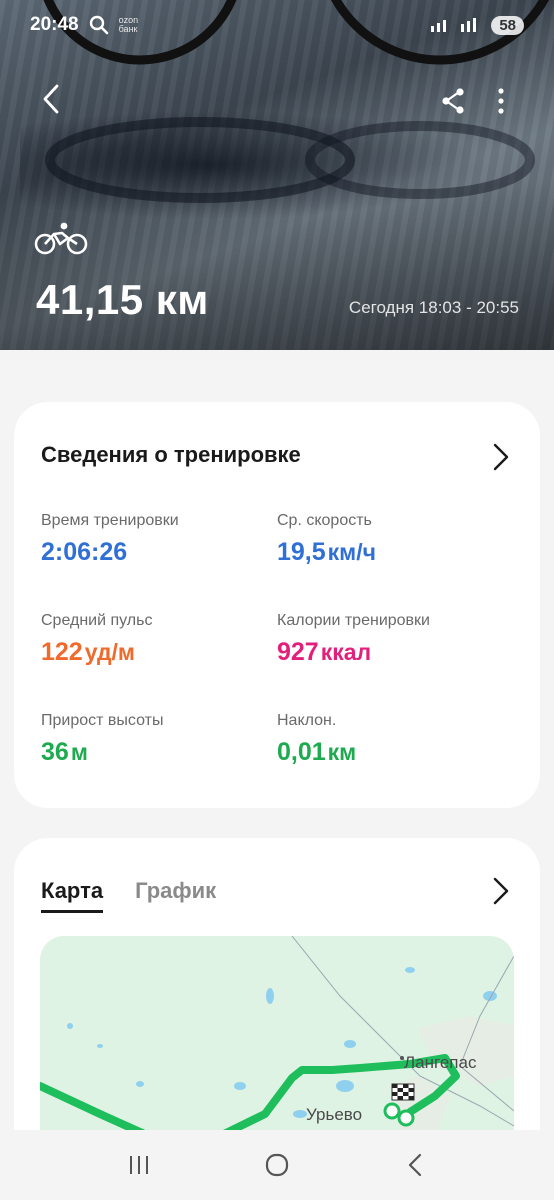  What do you see at coordinates (175, 895) in the screenshot?
I see `tab-chart: График` at bounding box center [175, 895].